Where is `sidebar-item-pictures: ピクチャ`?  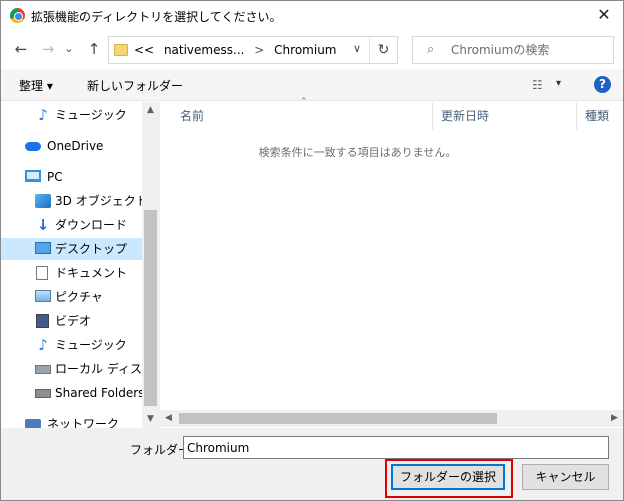
sidebar-item-pictures: ピクチャ is located at coordinates (71, 297).